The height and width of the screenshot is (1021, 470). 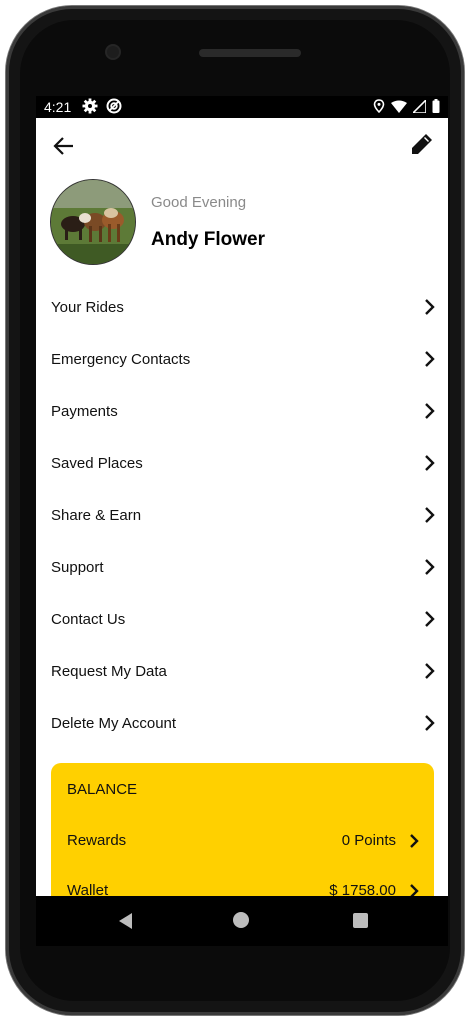 What do you see at coordinates (64, 146) in the screenshot?
I see `back-arrow-icon` at bounding box center [64, 146].